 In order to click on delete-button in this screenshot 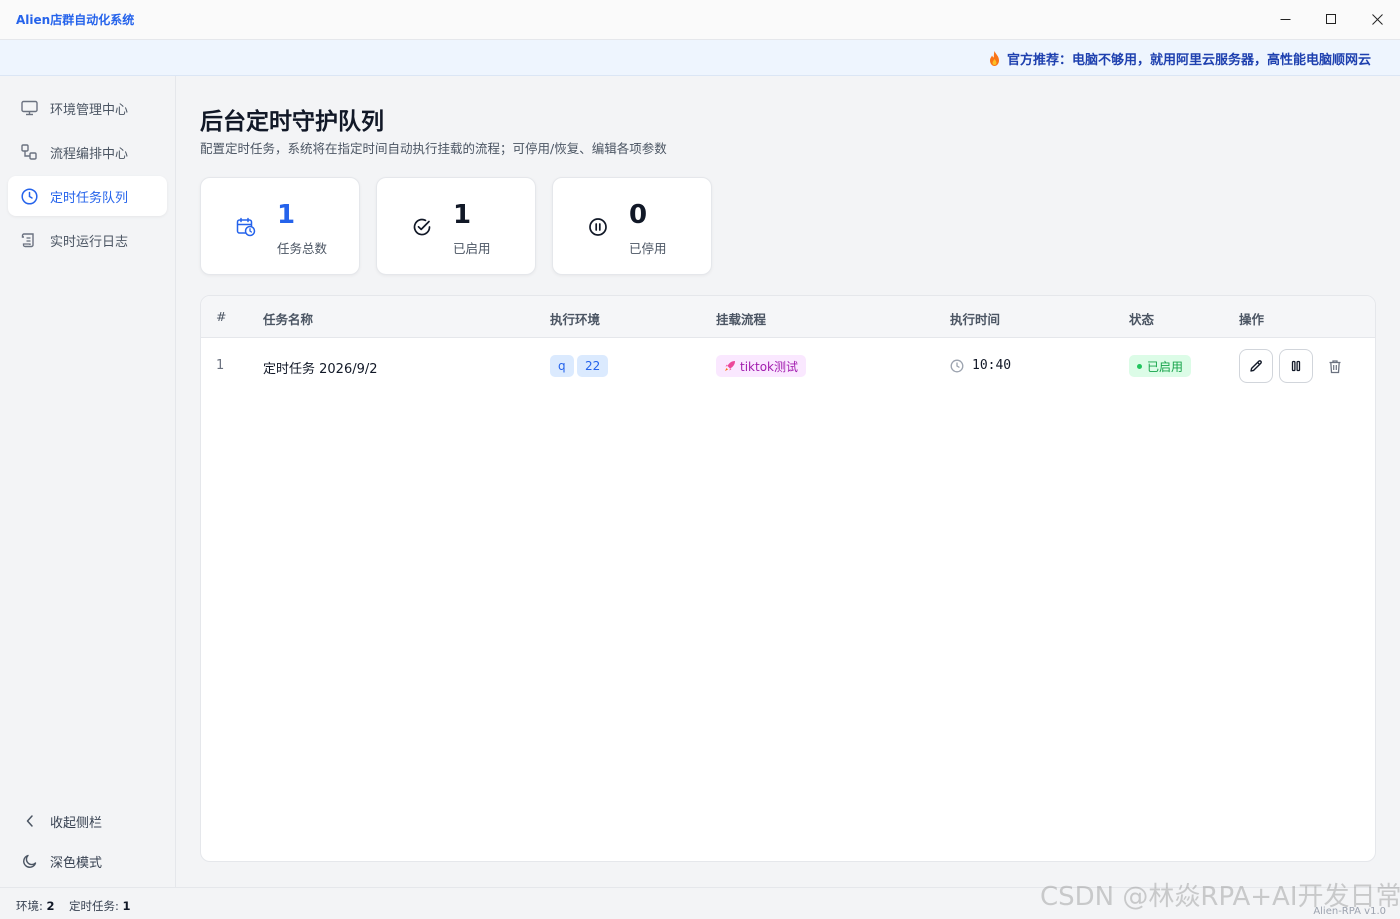, I will do `click(1335, 366)`.